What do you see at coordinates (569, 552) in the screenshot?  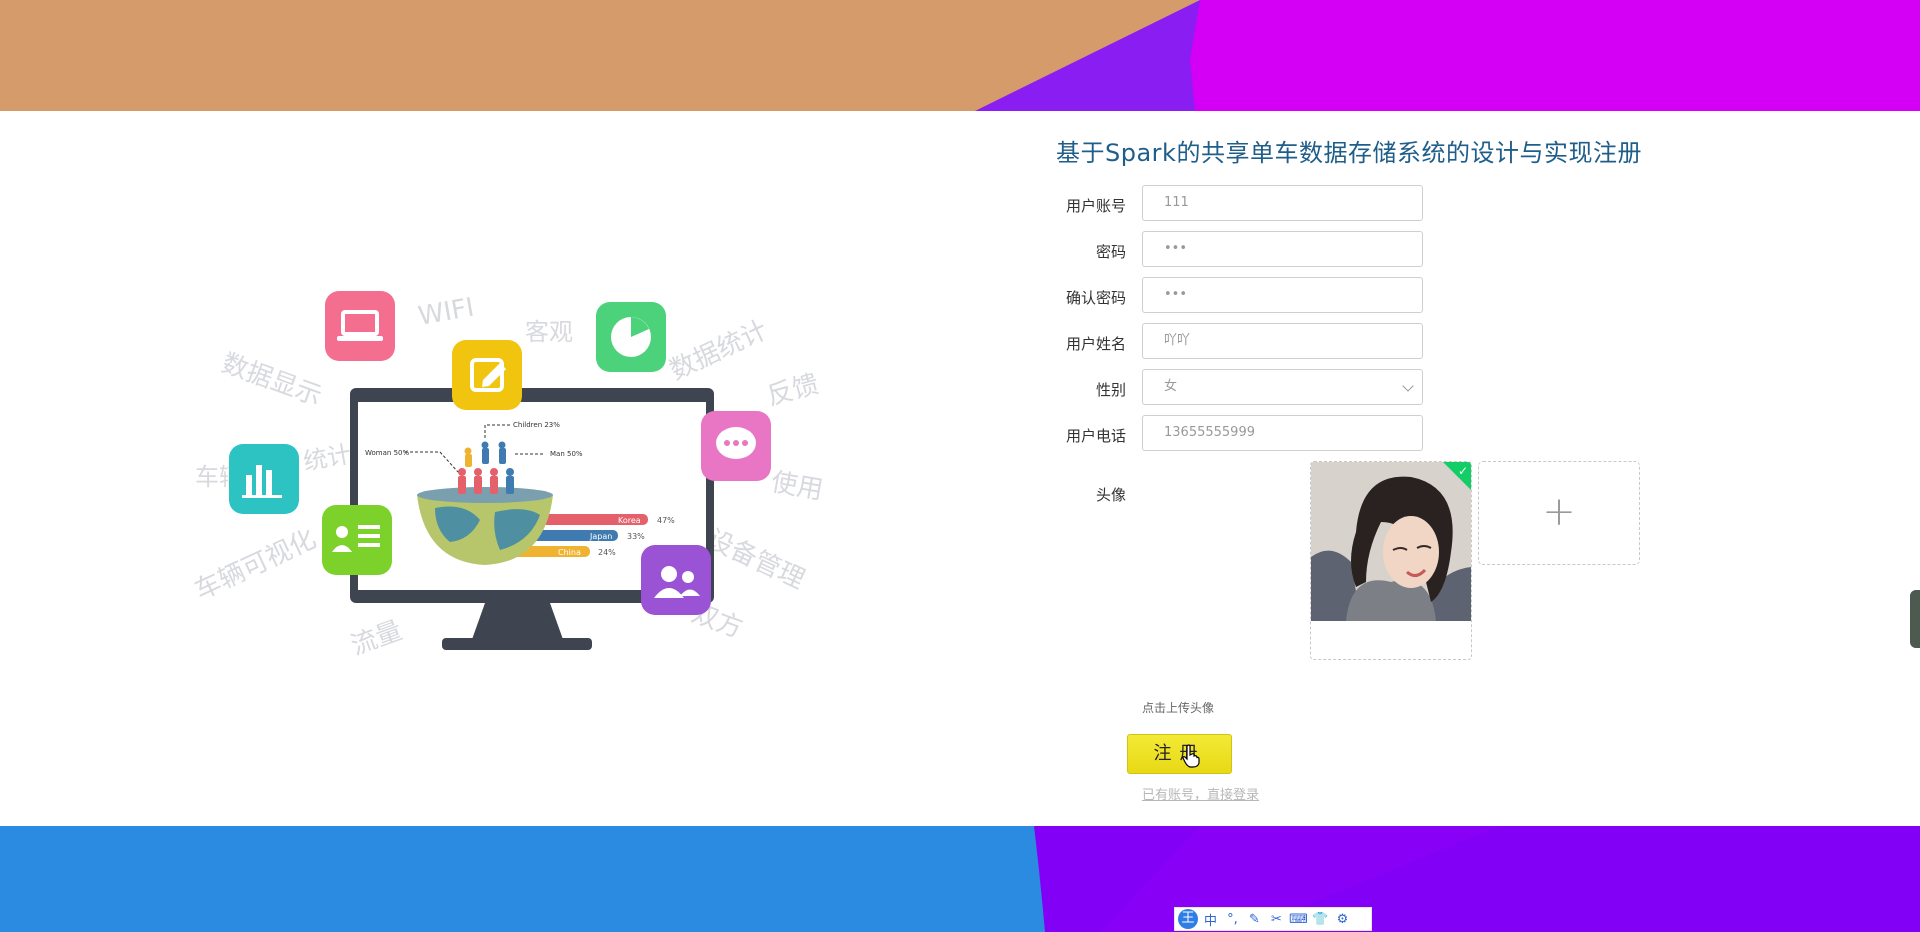 I see `label-china: China` at bounding box center [569, 552].